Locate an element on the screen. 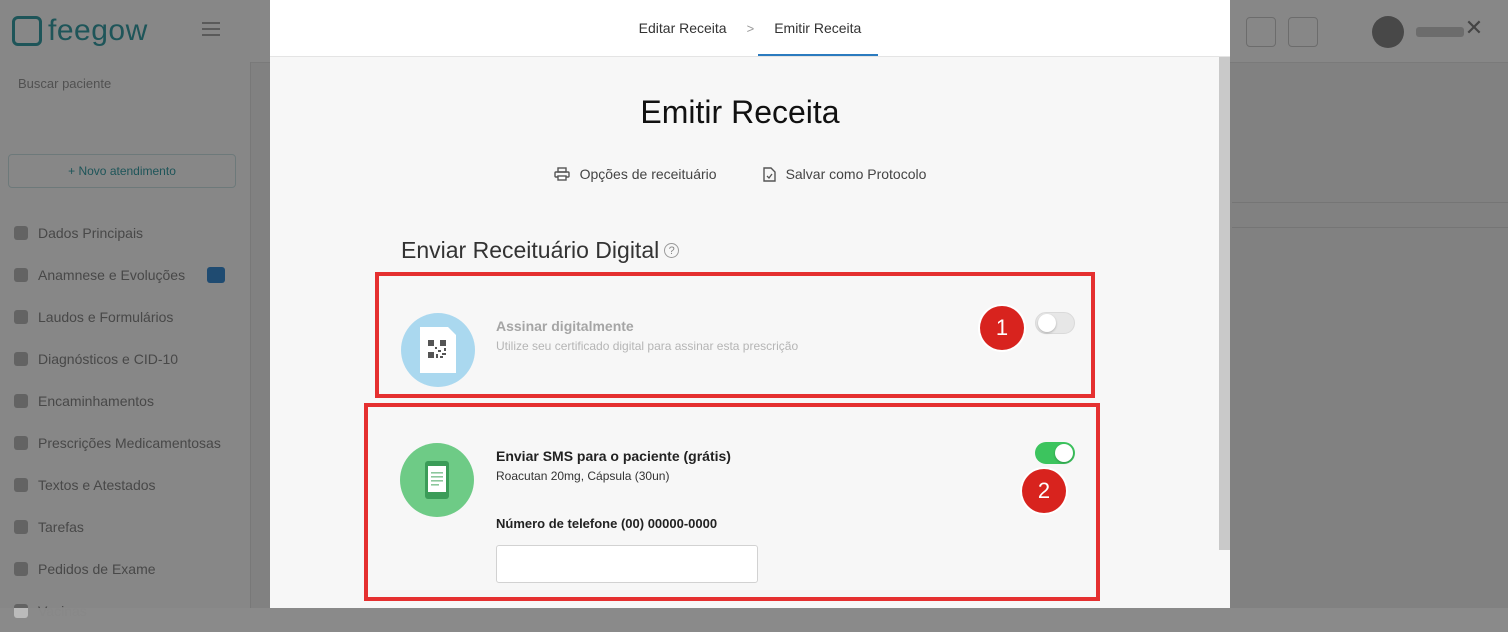 Image resolution: width=1508 pixels, height=632 pixels. active-step-underline is located at coordinates (818, 55).